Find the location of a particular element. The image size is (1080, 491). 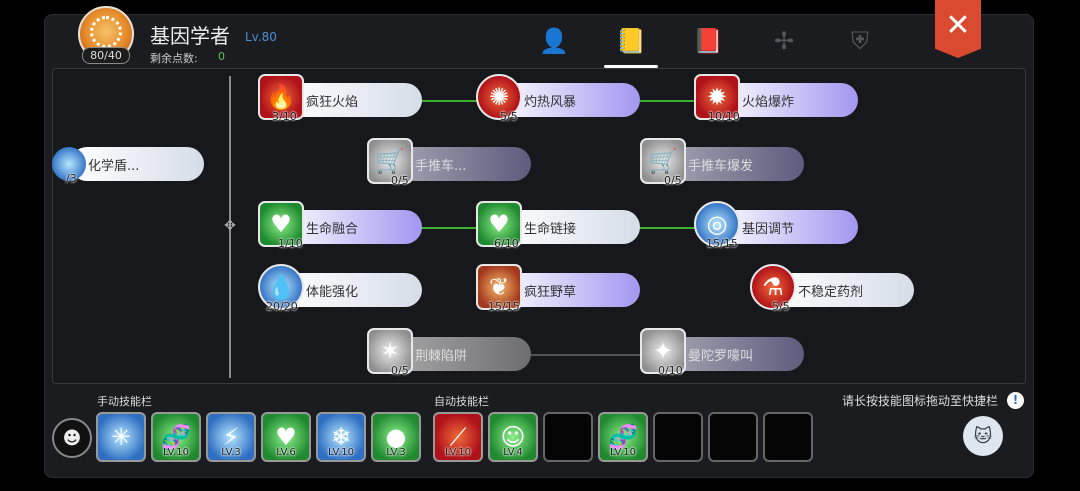

cross-icon: ✢ is located at coordinates (784, 41).